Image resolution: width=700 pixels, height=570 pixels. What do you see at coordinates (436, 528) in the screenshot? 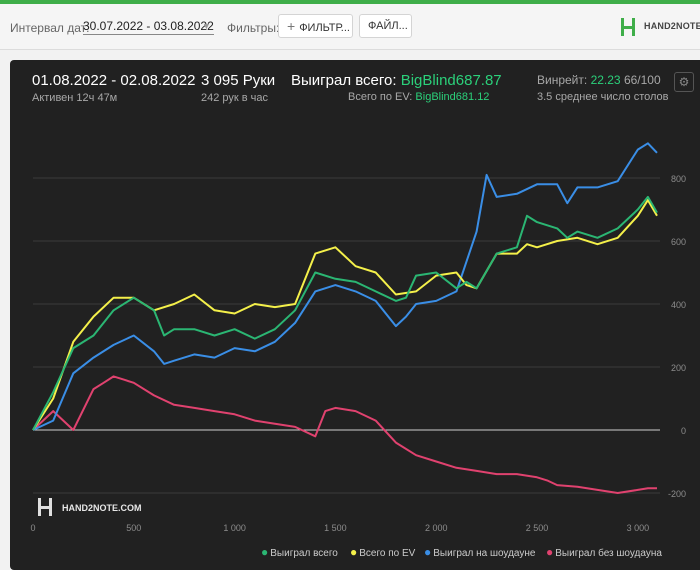
I see `x-tick-label: 2 000` at bounding box center [436, 528].